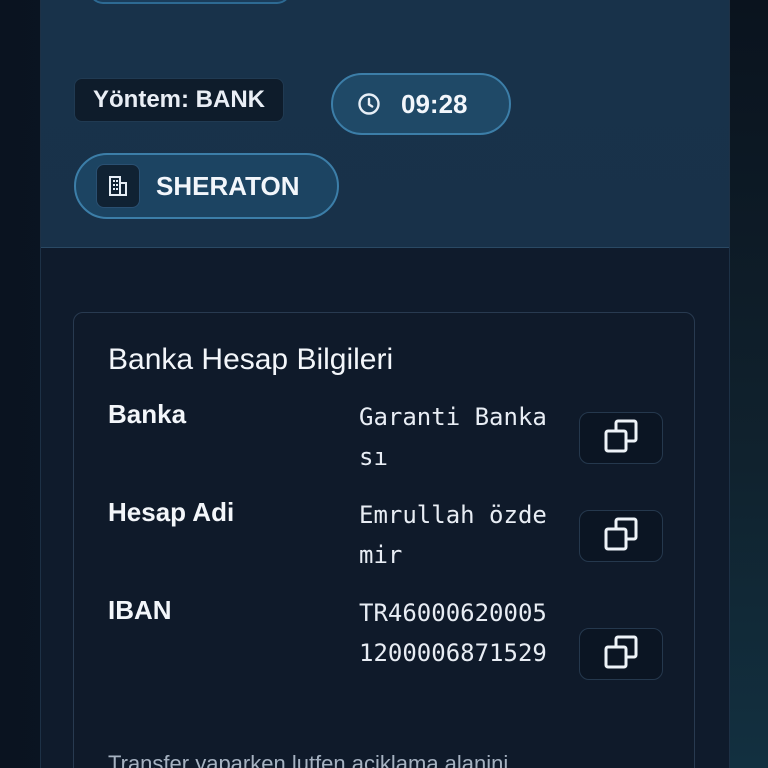 The height and width of the screenshot is (768, 768). I want to click on time-tag: 09:28, so click(421, 104).